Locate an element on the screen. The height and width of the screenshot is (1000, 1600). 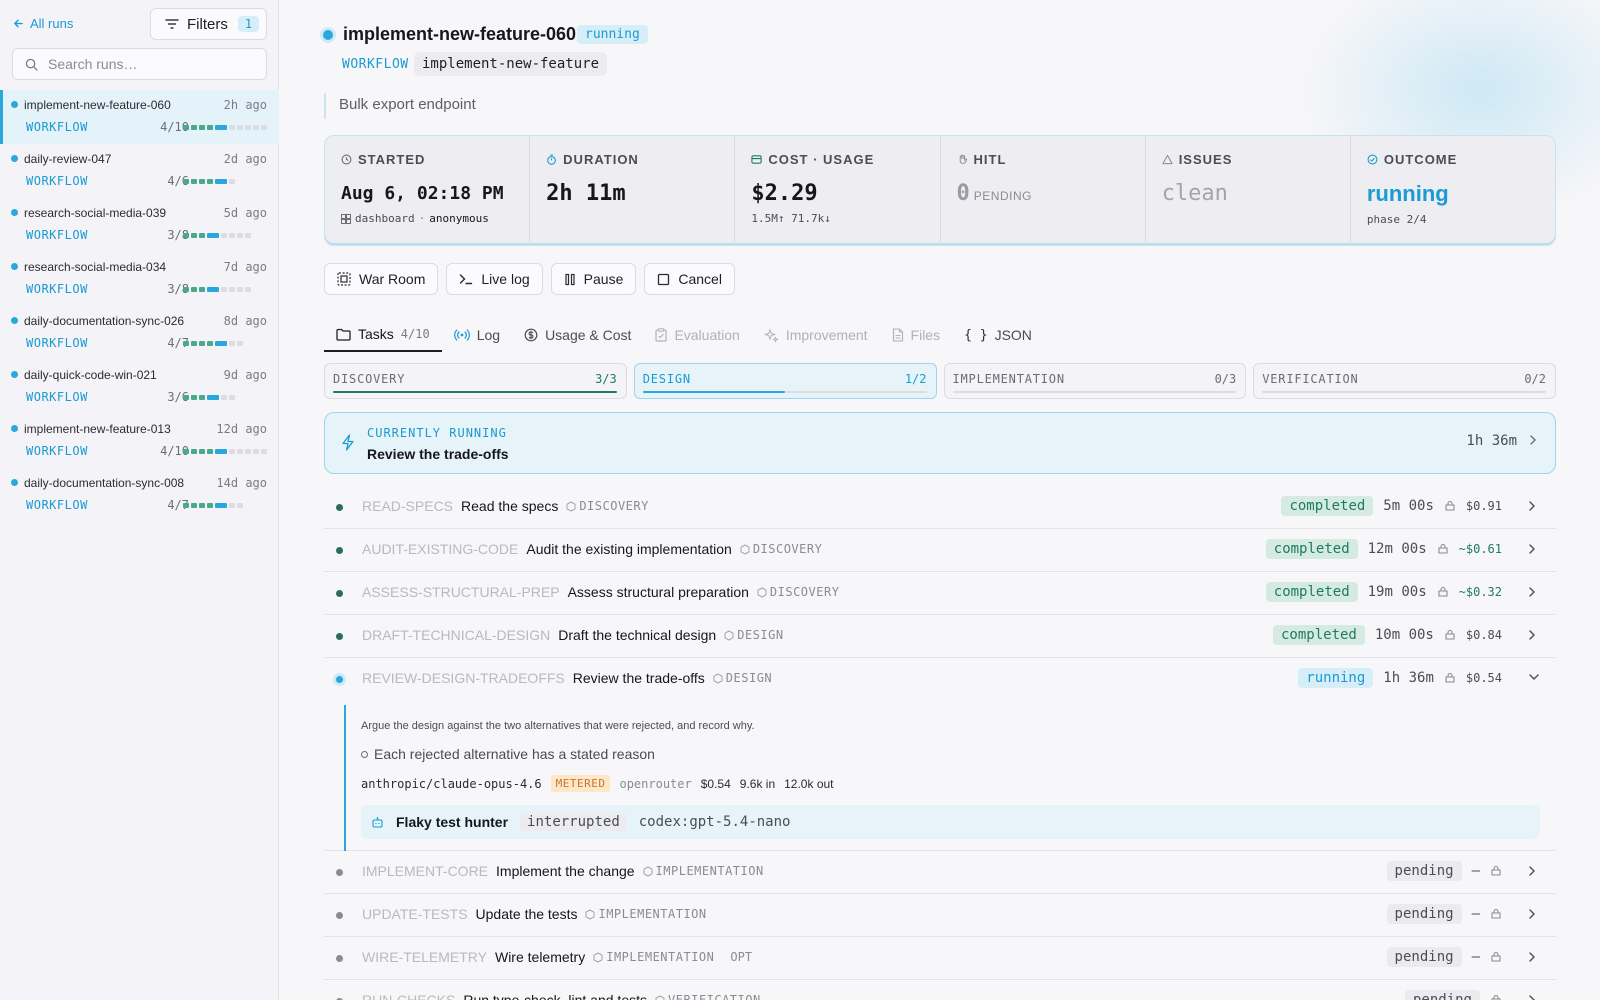
tab-json: { } JSON is located at coordinates (998, 335).